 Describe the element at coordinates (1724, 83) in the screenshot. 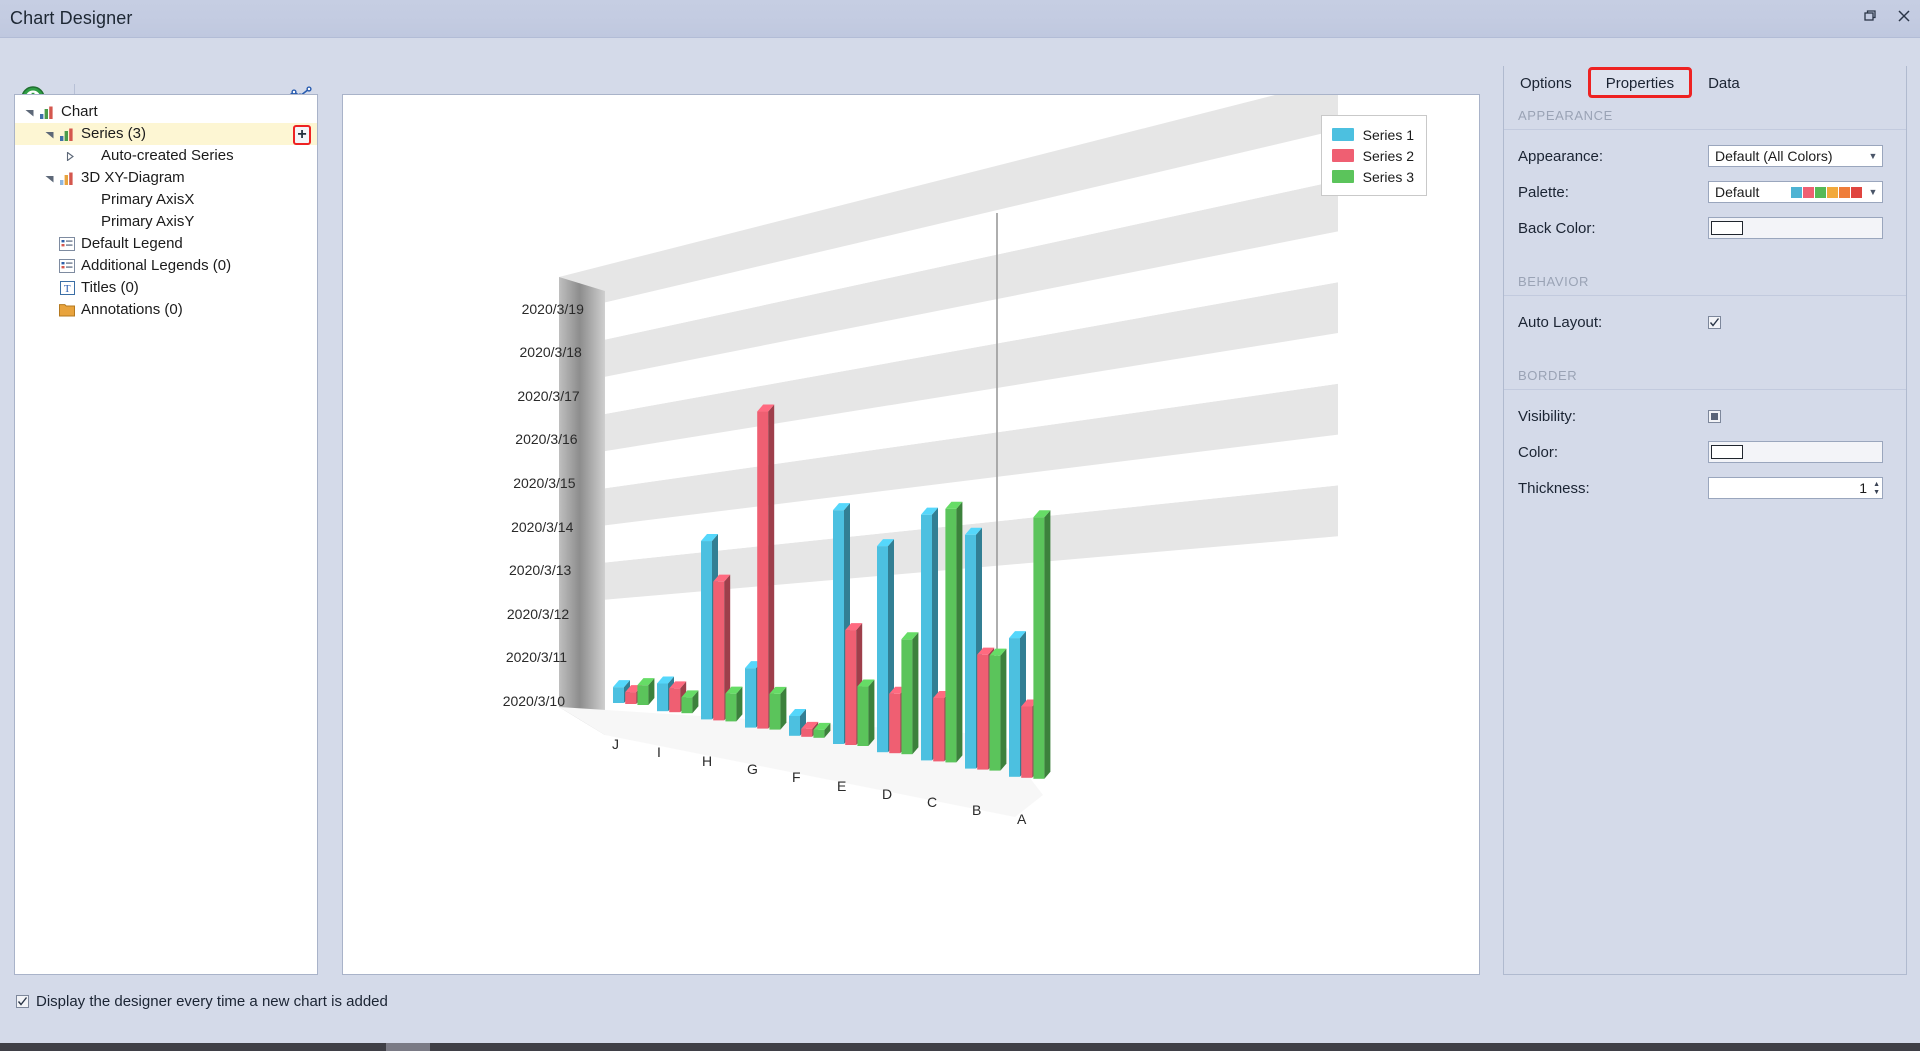

I see `tab-data: Data` at that location.